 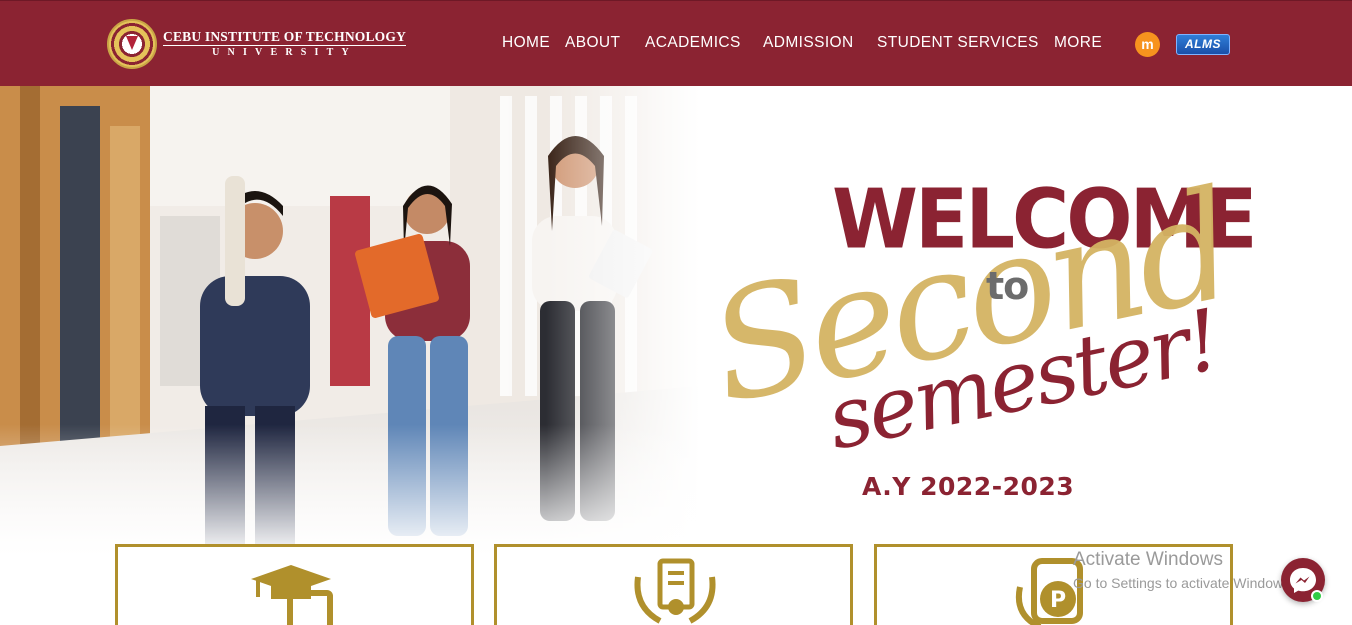 I want to click on nav-home: HOME, so click(x=526, y=43).